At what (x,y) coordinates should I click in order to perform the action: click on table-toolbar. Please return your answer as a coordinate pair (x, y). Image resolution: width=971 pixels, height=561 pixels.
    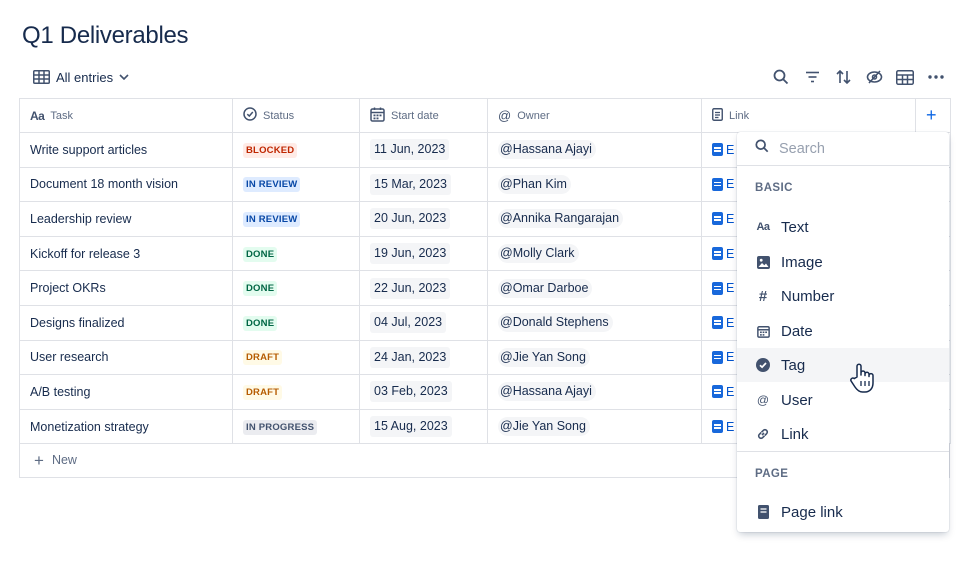
    Looking at the image, I should click on (858, 77).